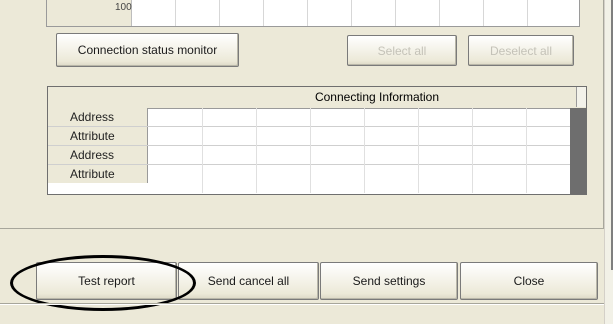  I want to click on vertical-scrollbar, so click(578, 151).